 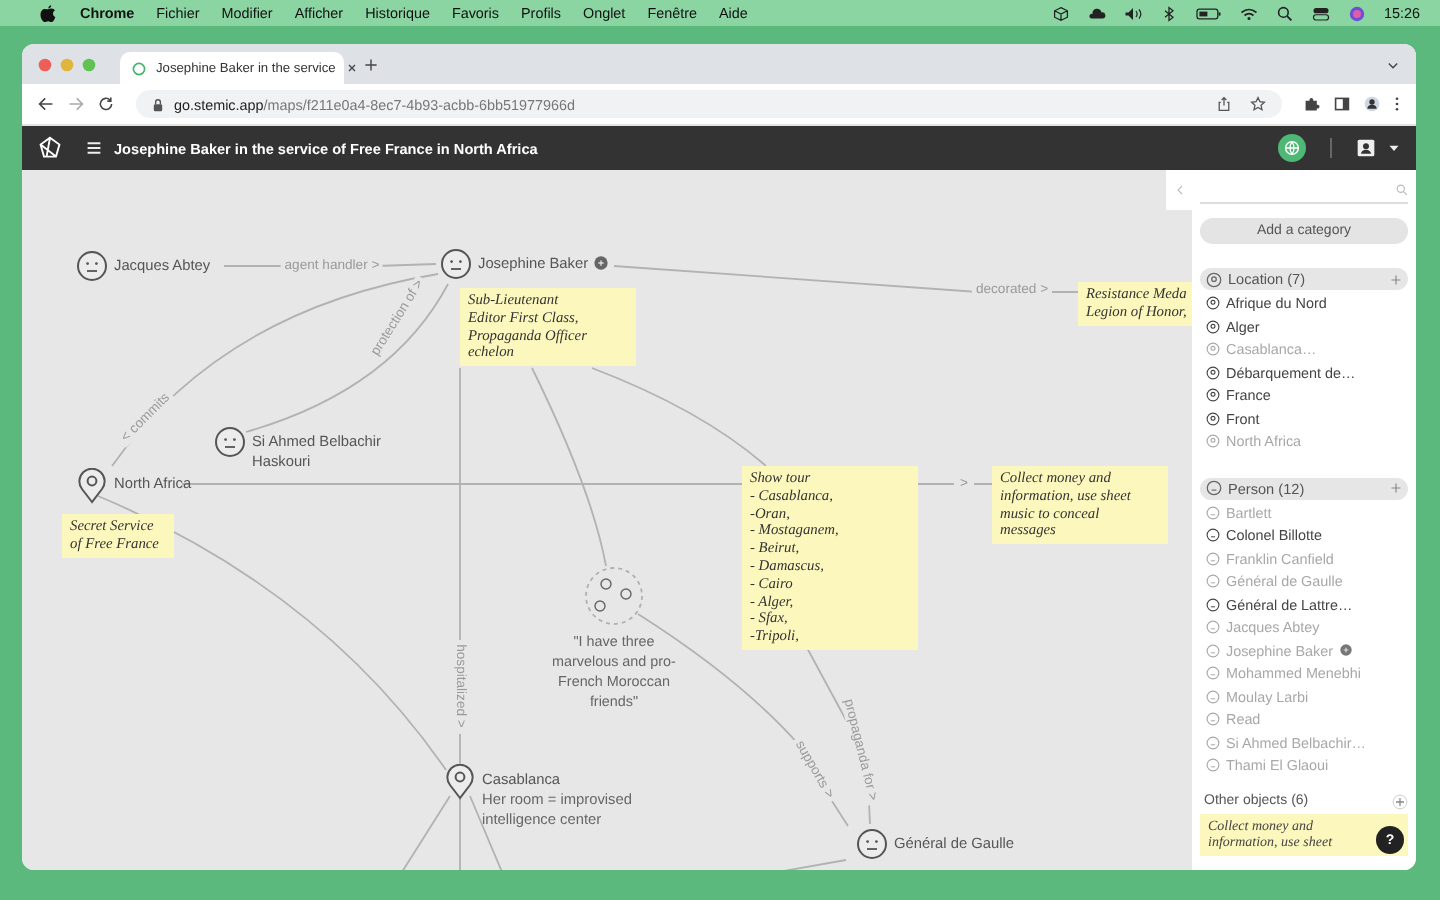 What do you see at coordinates (1321, 13) in the screenshot?
I see `toggles-icon` at bounding box center [1321, 13].